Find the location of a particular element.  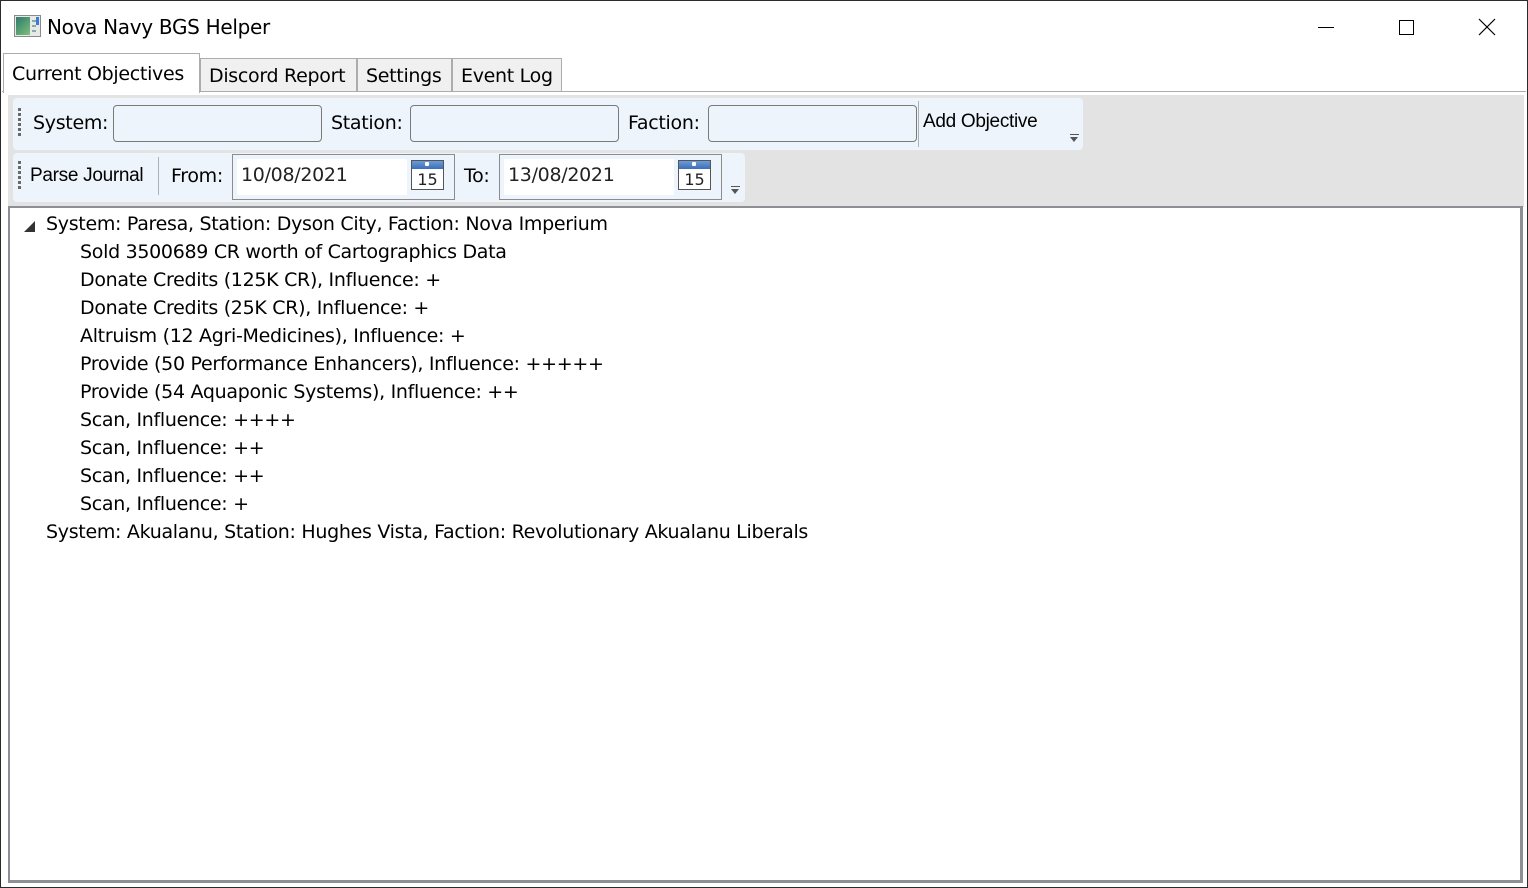

close-icon is located at coordinates (1487, 27).